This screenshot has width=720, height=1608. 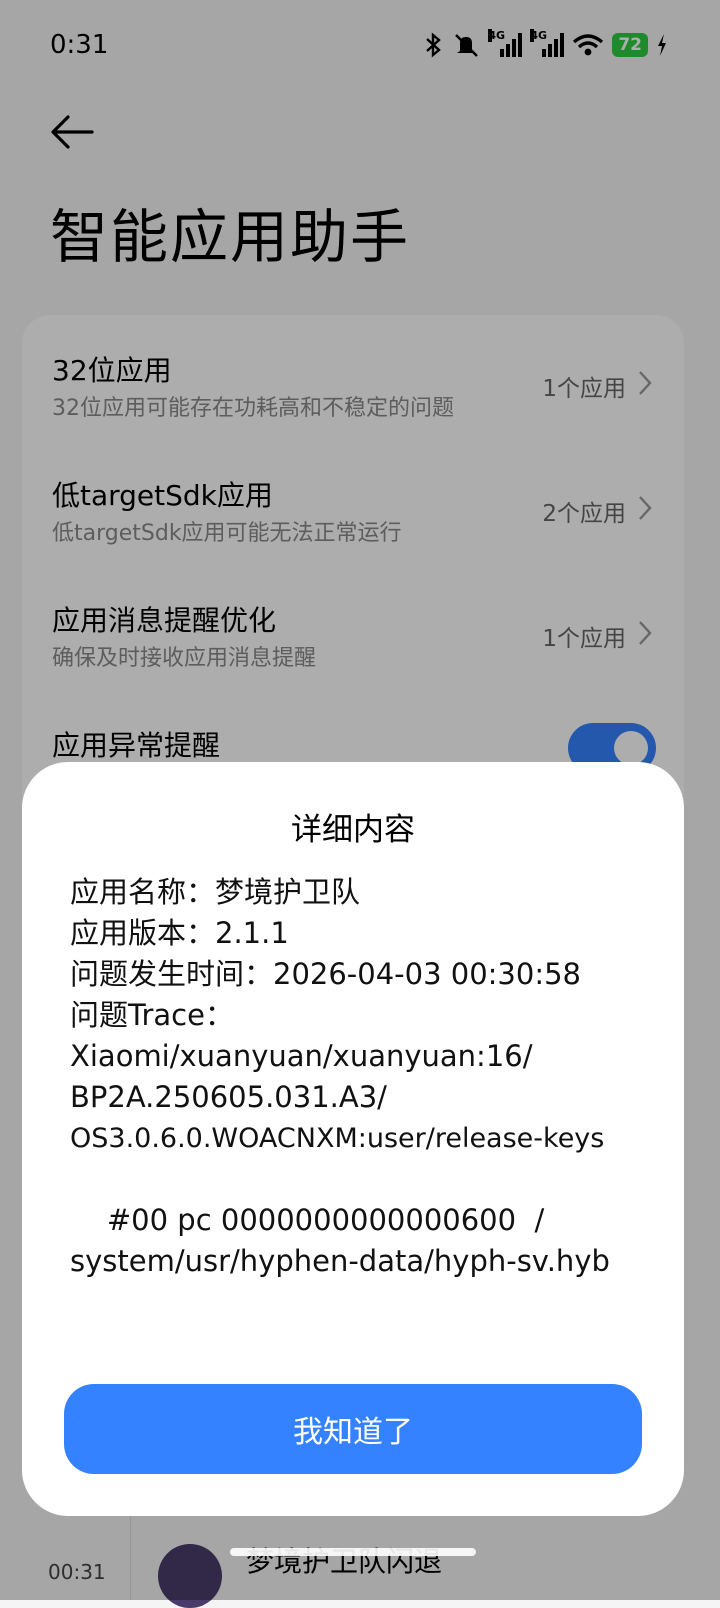 I want to click on detail-line: 问题Trace：, so click(x=152, y=1015).